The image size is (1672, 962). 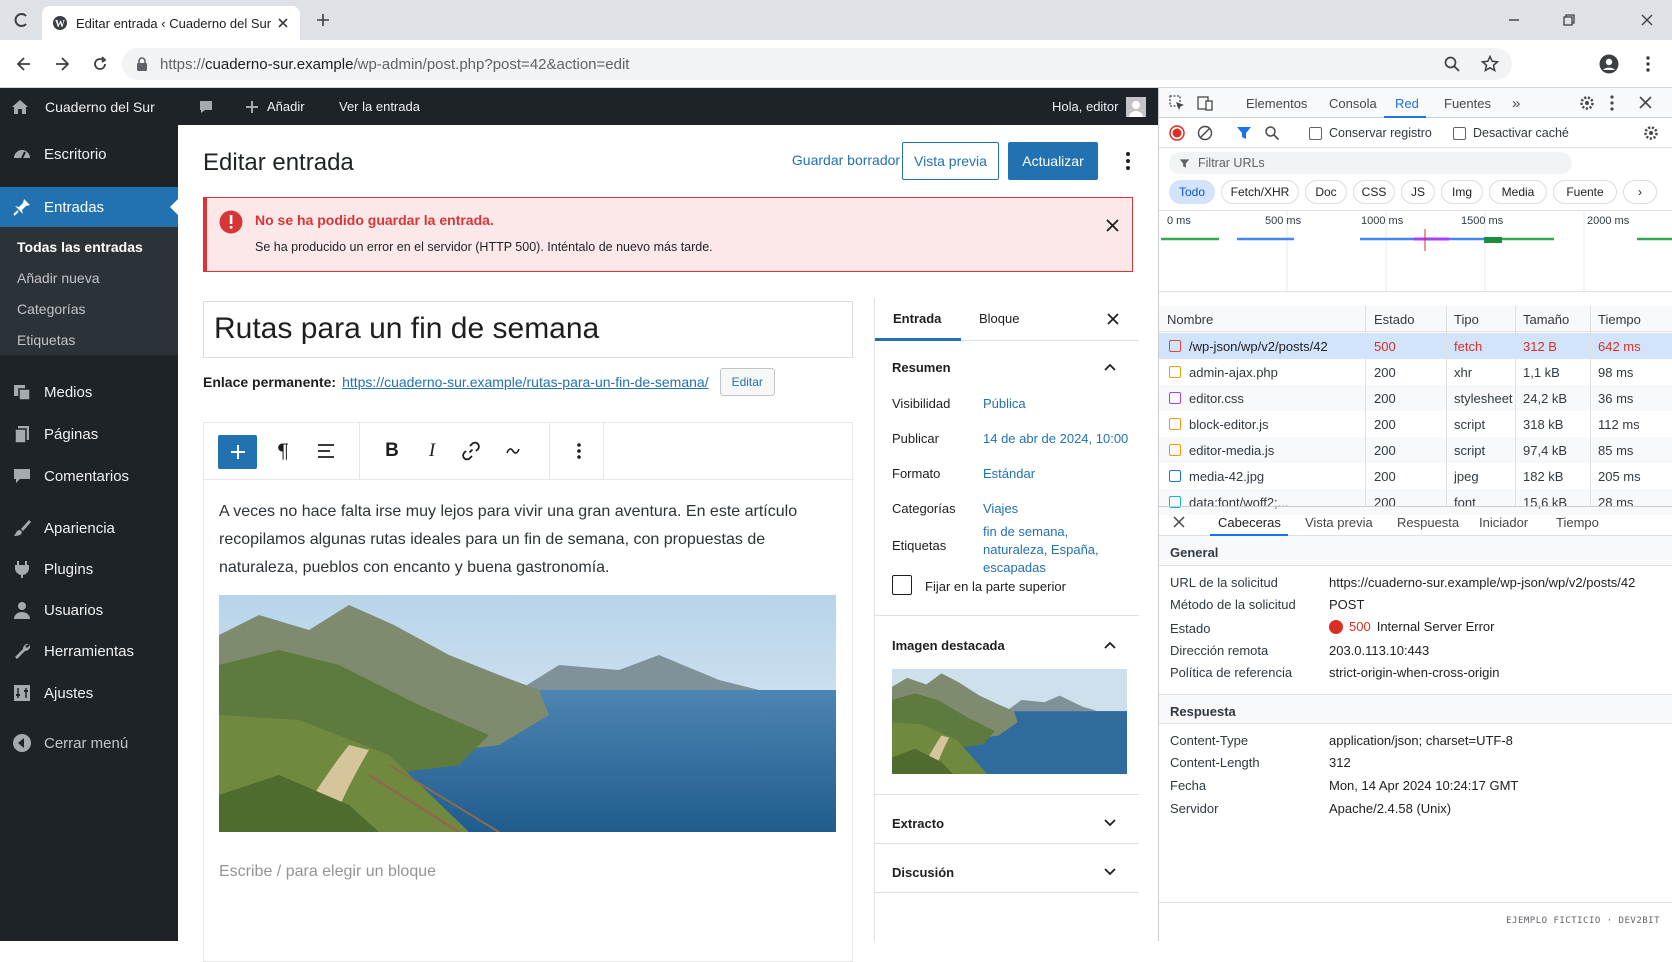 I want to click on discussion-panel-title: Discusión, so click(x=923, y=872).